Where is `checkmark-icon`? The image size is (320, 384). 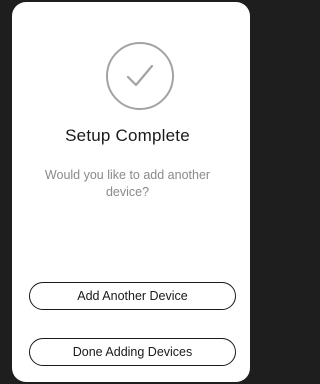 checkmark-icon is located at coordinates (140, 75).